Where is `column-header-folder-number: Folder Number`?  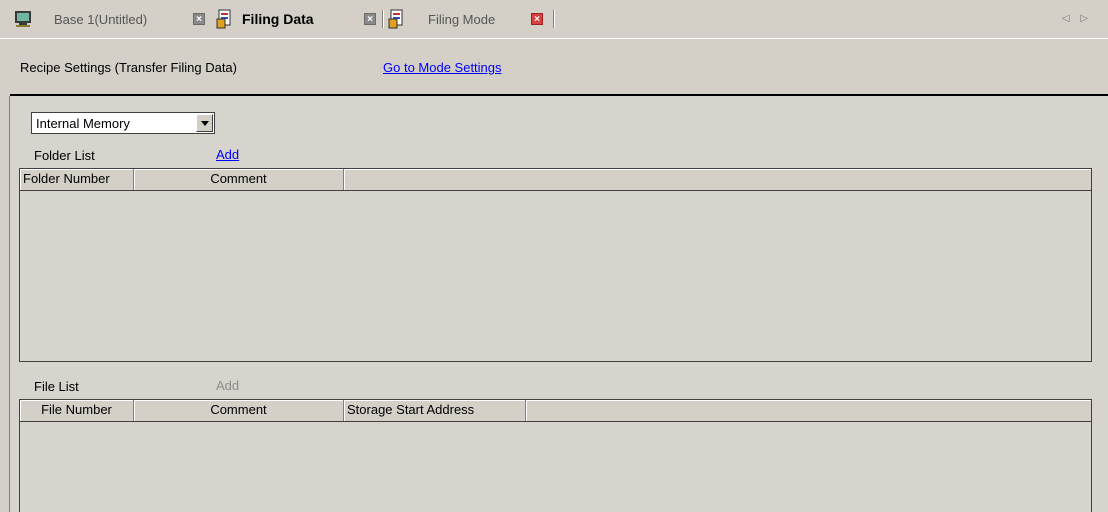
column-header-folder-number: Folder Number is located at coordinates (77, 179).